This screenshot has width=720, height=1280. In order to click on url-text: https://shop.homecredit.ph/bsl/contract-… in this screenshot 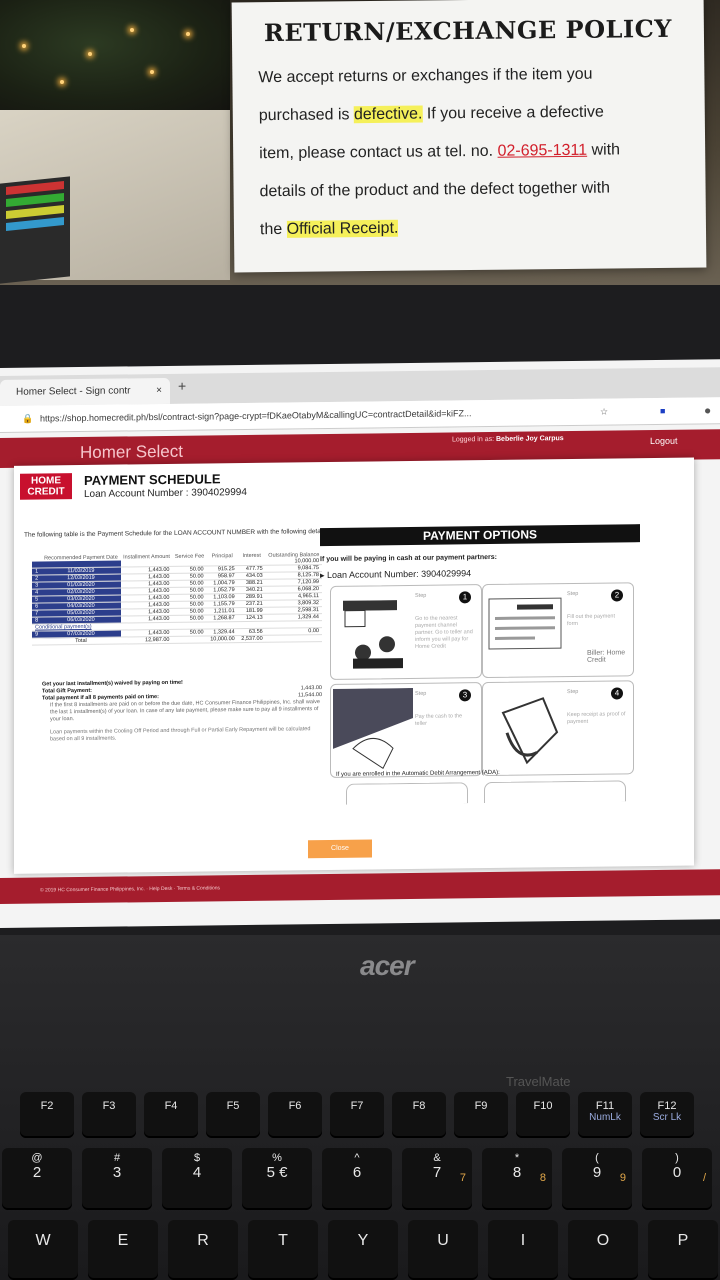, I will do `click(255, 415)`.